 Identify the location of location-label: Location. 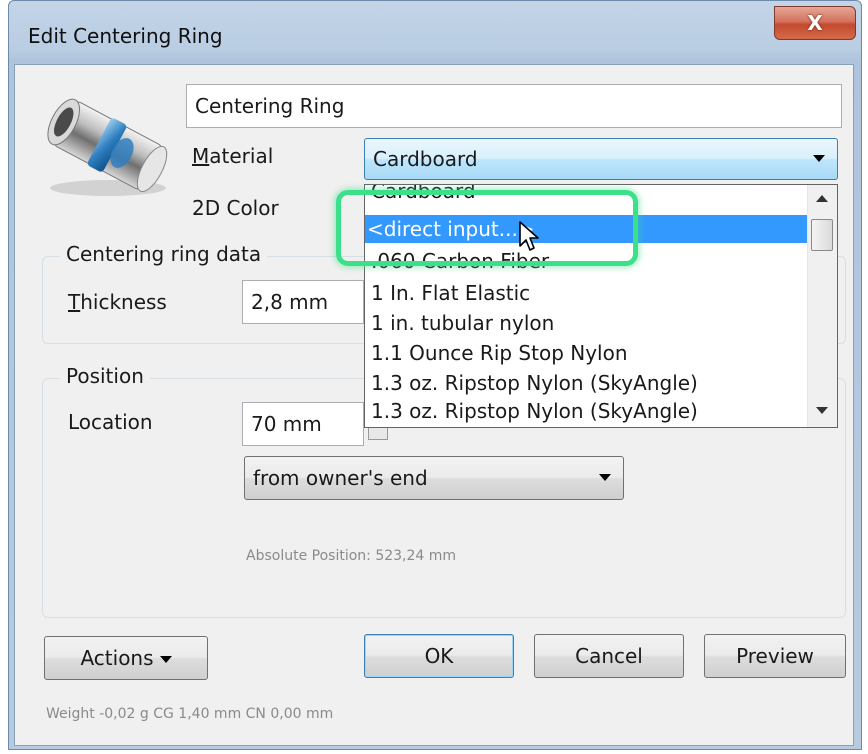
(110, 422).